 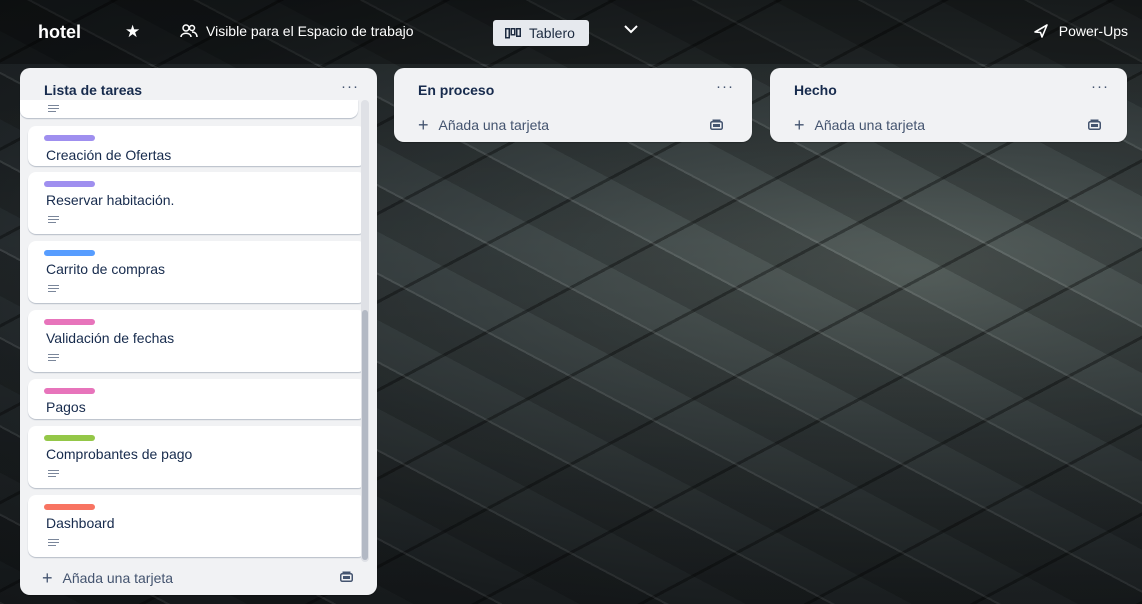 I want to click on card-pagos: Pagos, so click(x=197, y=399).